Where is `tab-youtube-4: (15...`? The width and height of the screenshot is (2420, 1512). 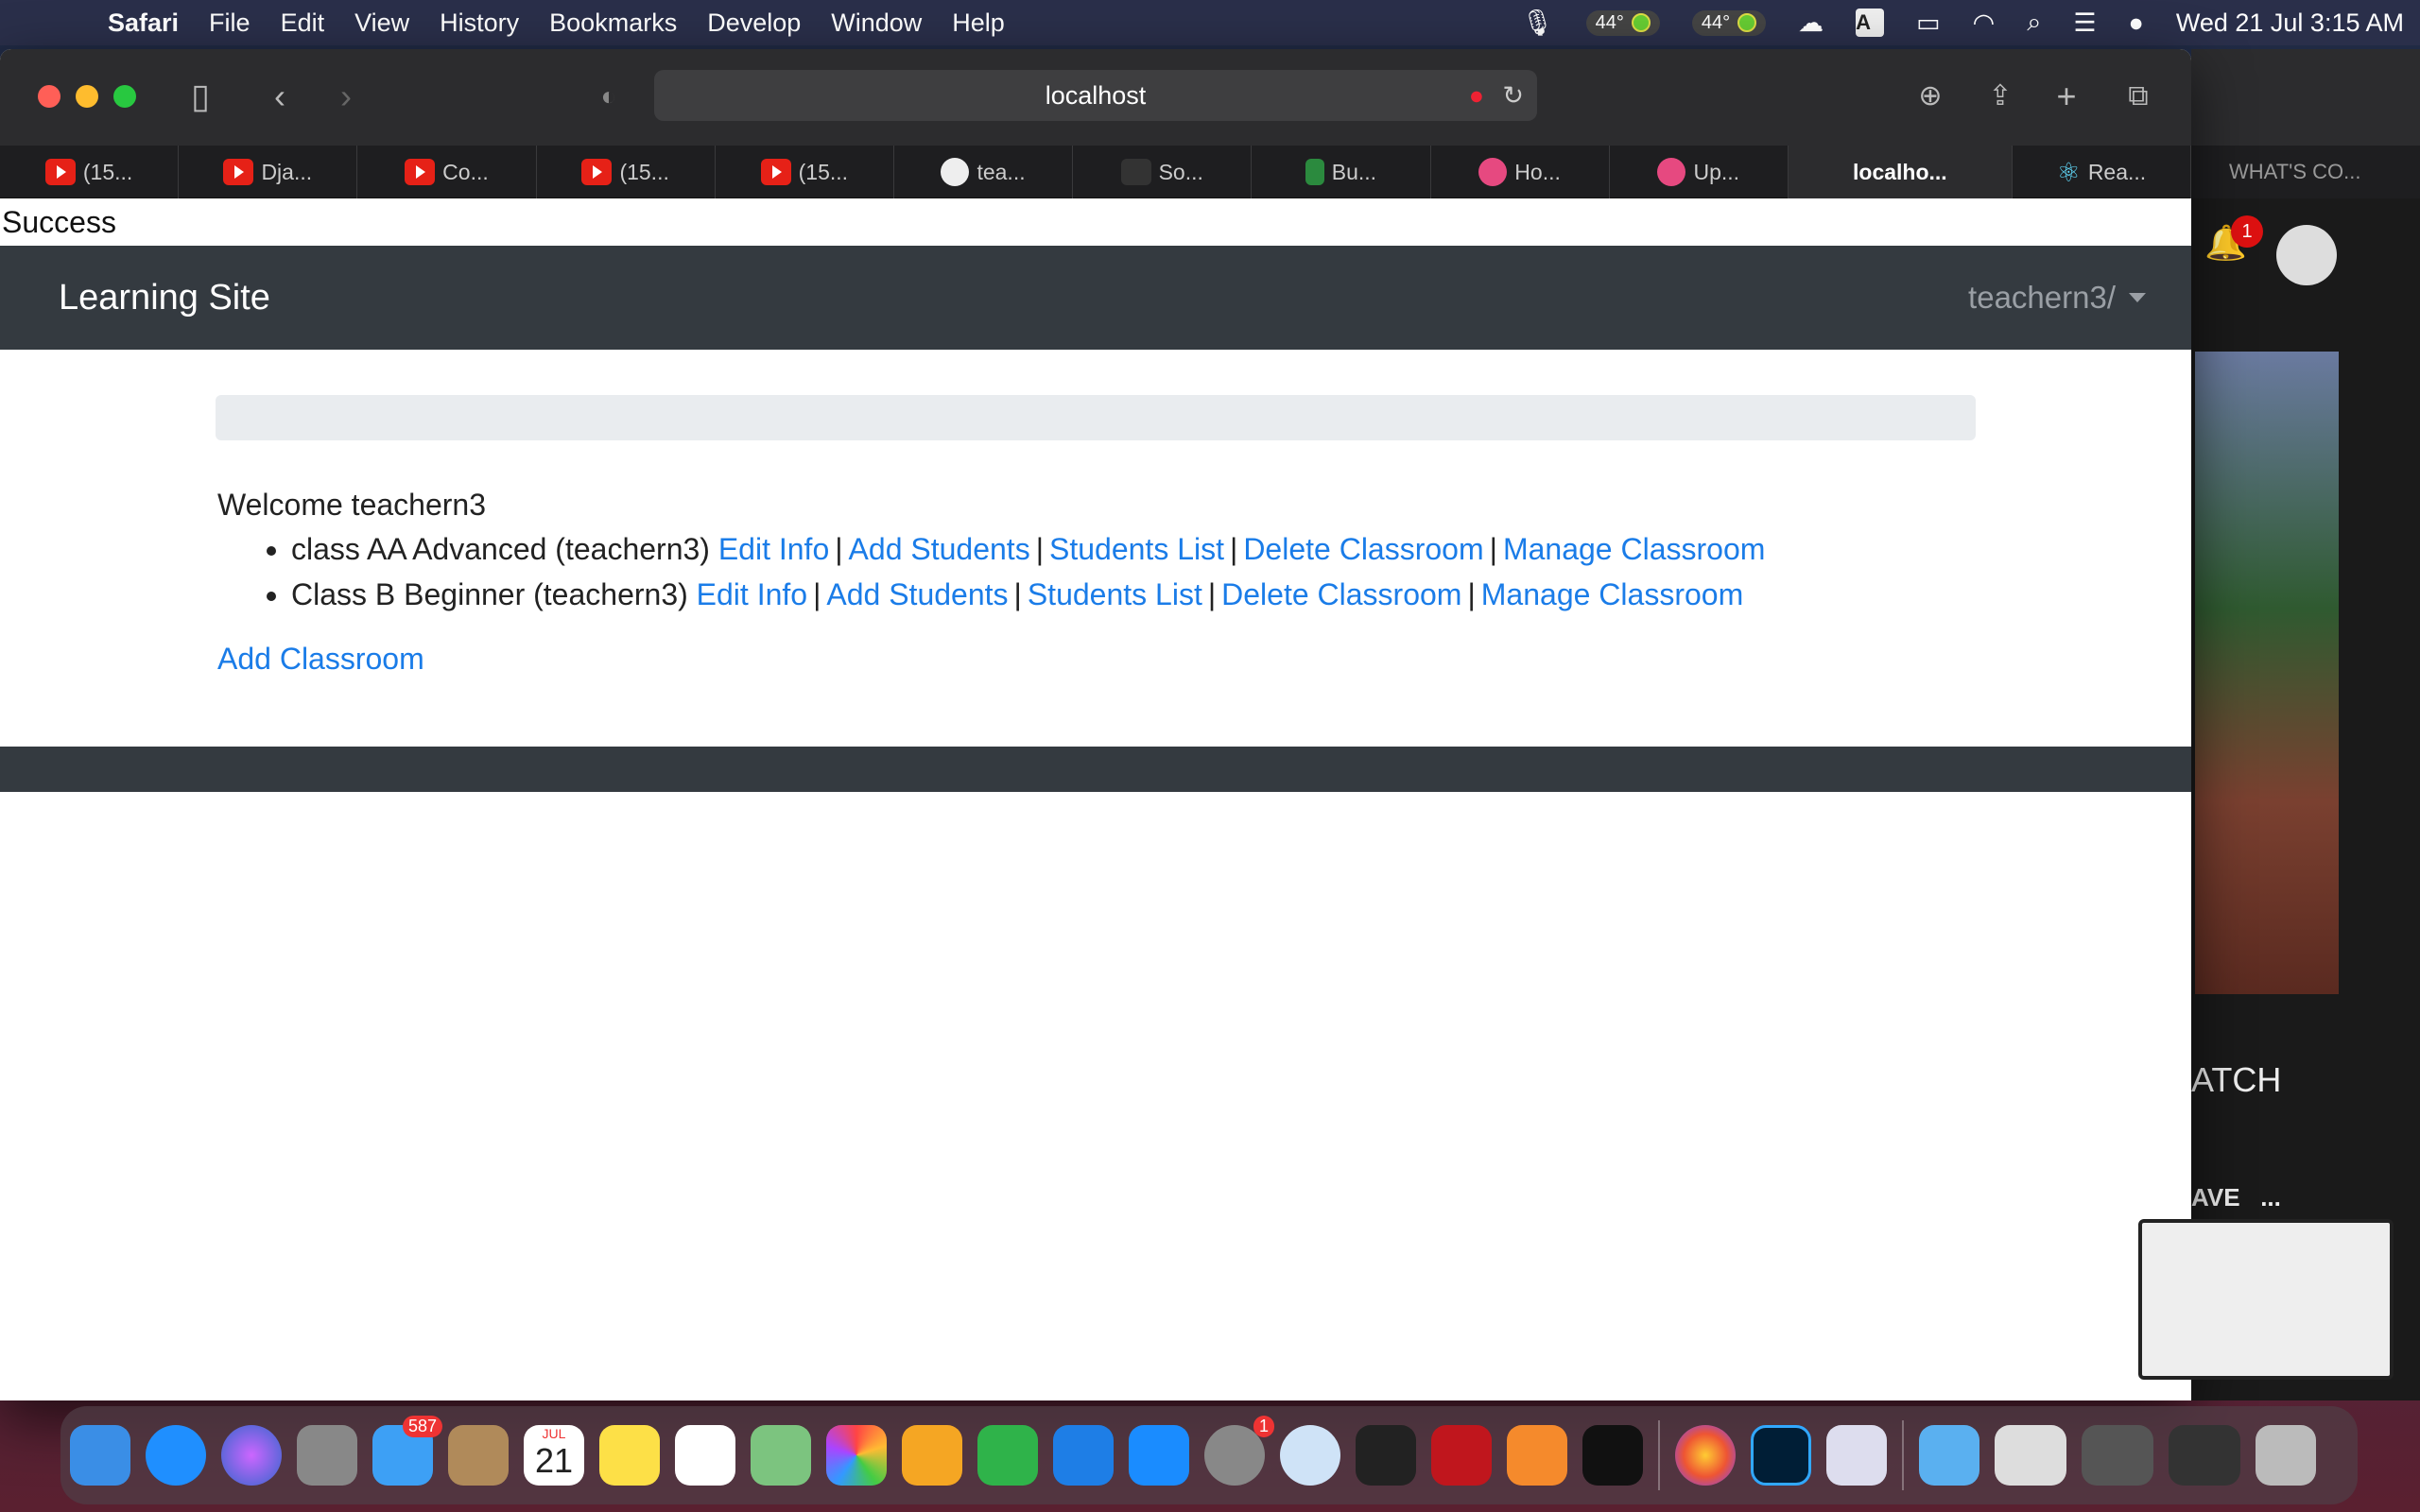
tab-youtube-4: (15... is located at coordinates (626, 172).